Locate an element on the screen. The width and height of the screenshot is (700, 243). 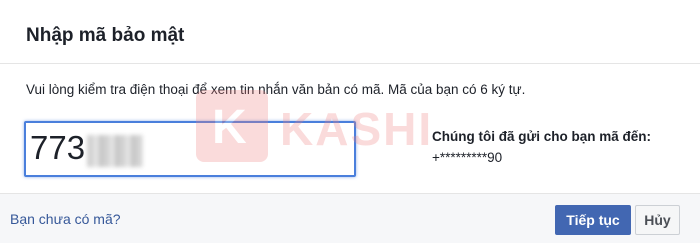
security-code-input: 773 is located at coordinates (190, 149).